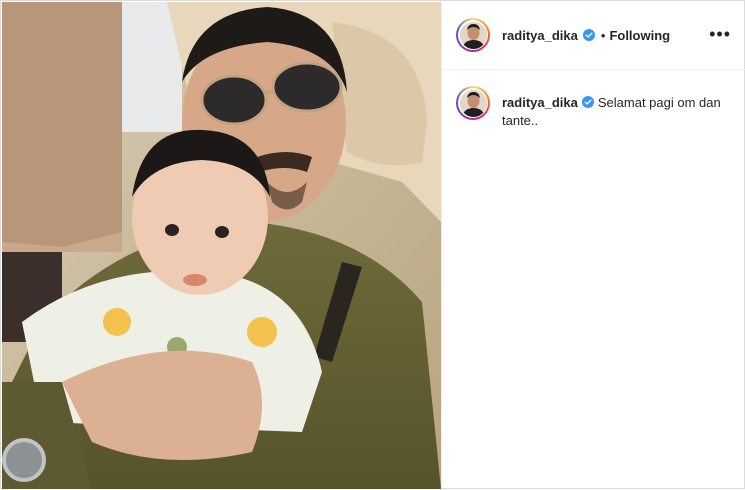 This screenshot has width=745, height=490. I want to click on caption-avatar, so click(473, 103).